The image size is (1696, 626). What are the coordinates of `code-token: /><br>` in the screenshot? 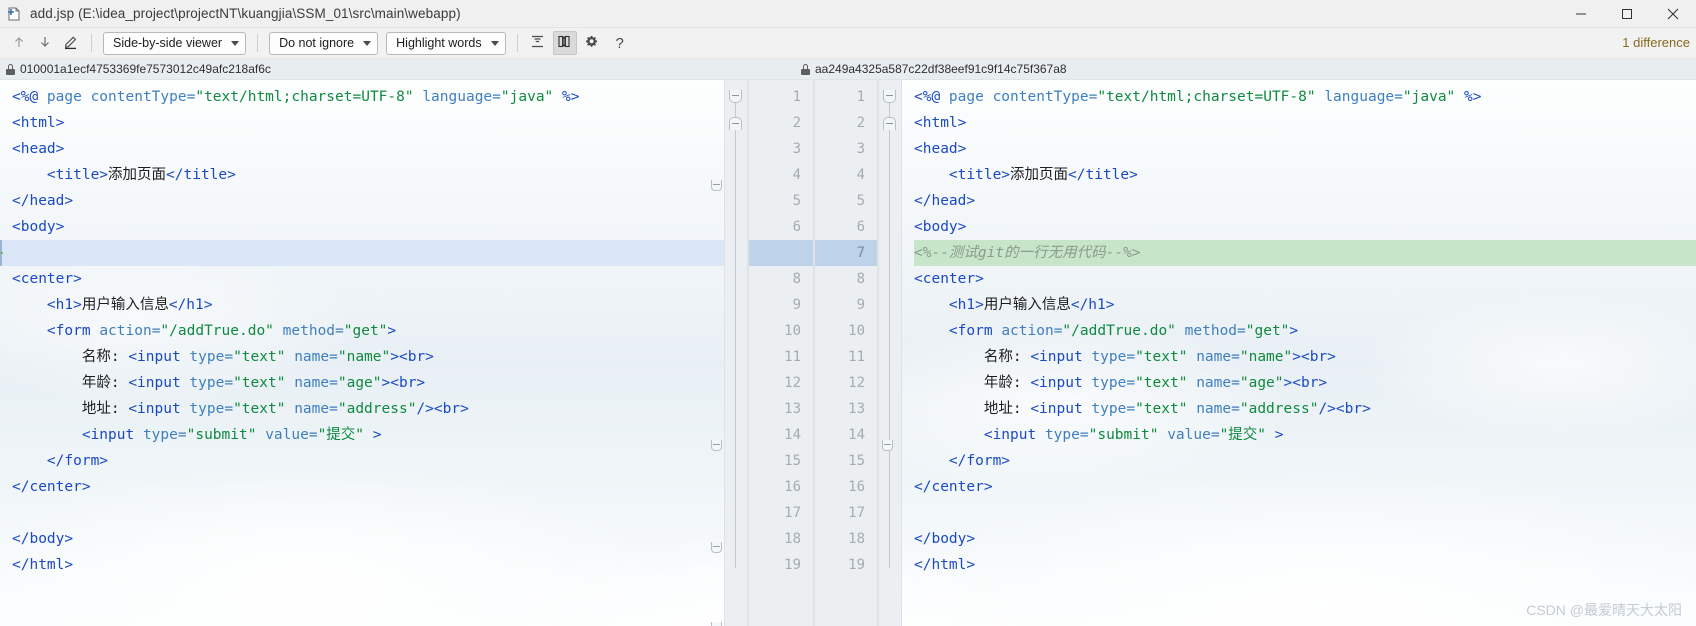 It's located at (1344, 409).